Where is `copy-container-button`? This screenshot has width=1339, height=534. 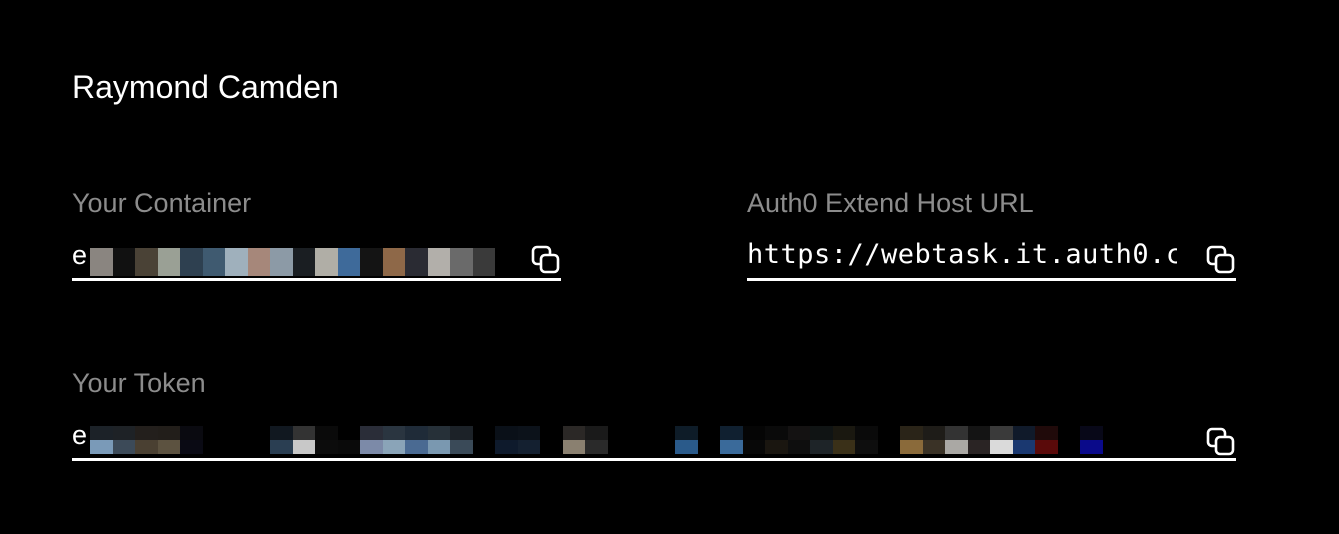
copy-container-button is located at coordinates (546, 260).